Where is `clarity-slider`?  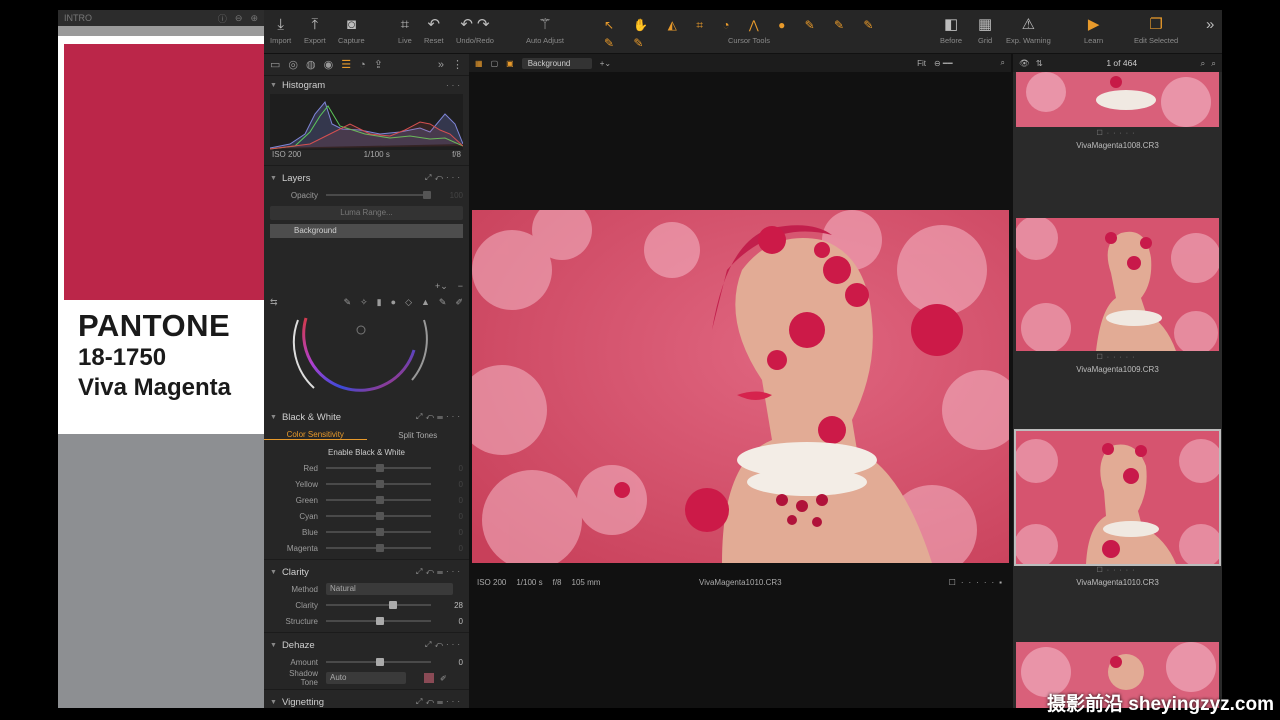 clarity-slider is located at coordinates (378, 605).